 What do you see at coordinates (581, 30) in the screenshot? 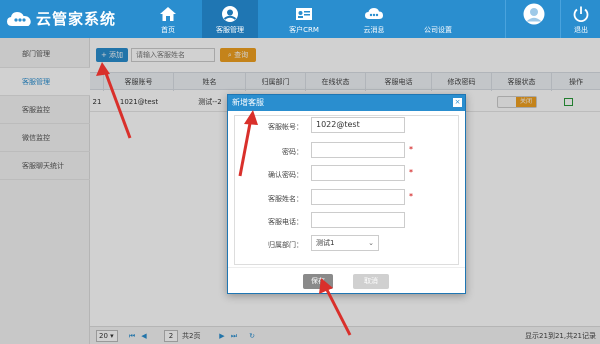
I see `logout-label: 退出` at bounding box center [581, 30].